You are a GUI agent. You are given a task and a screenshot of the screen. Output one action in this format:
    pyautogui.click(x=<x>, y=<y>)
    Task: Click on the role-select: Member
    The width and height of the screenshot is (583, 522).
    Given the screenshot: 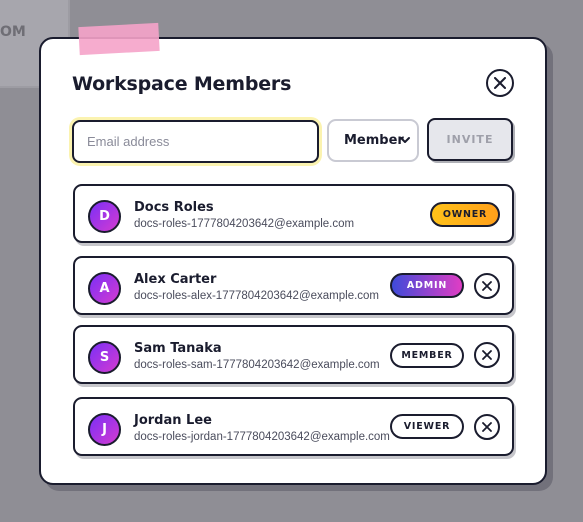 What is the action you would take?
    pyautogui.click(x=373, y=140)
    